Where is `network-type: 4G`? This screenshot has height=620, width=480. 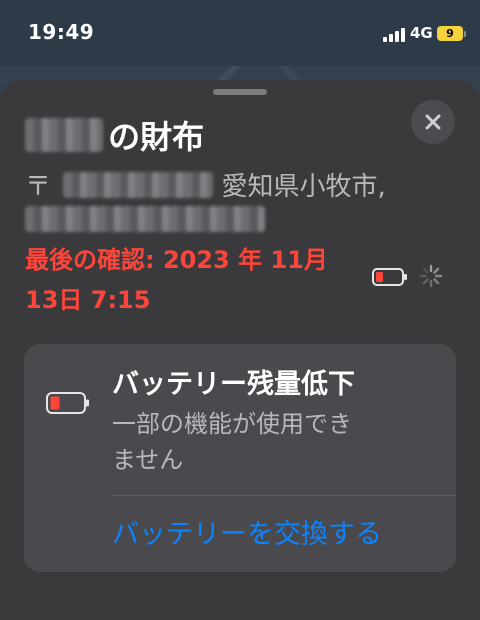
network-type: 4G is located at coordinates (421, 33).